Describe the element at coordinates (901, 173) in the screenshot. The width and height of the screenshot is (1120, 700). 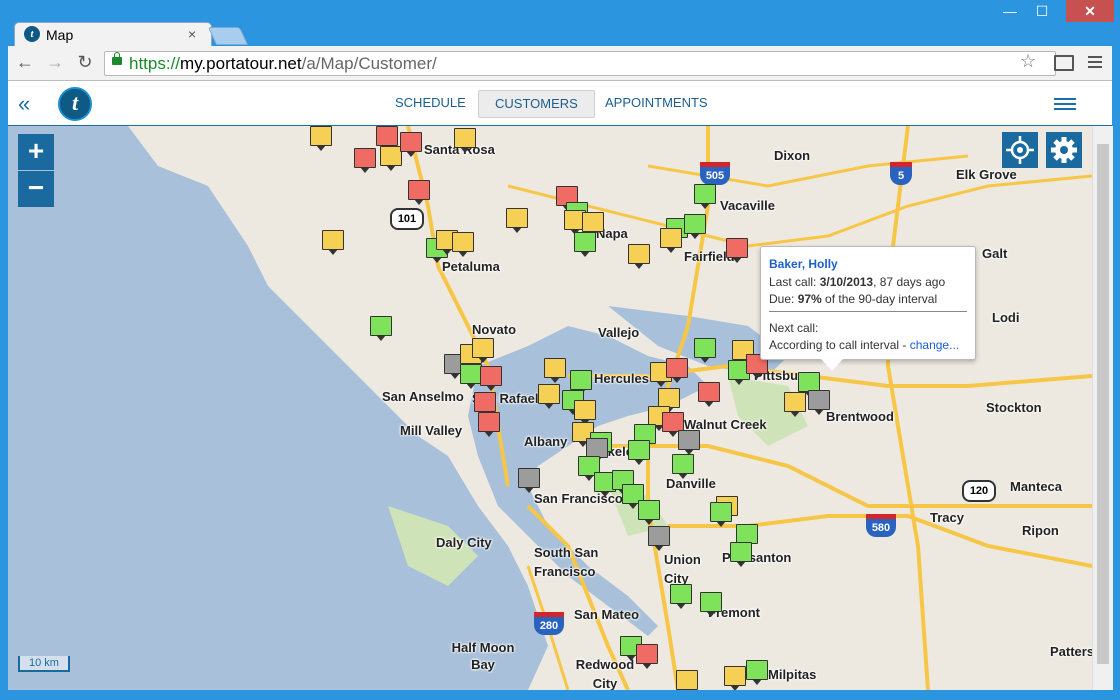
I see `highway-shield: 5` at that location.